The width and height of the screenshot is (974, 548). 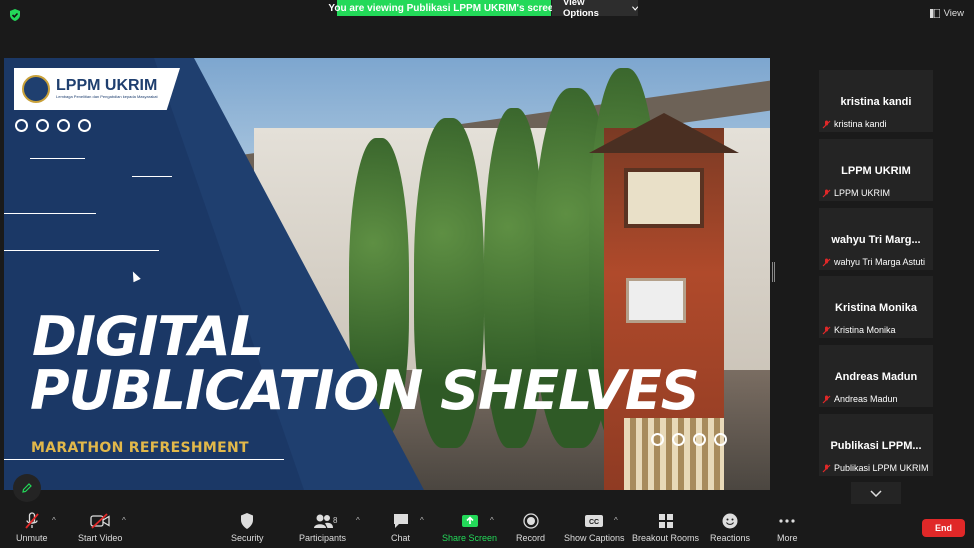 I want to click on security-label: Security, so click(x=247, y=538).